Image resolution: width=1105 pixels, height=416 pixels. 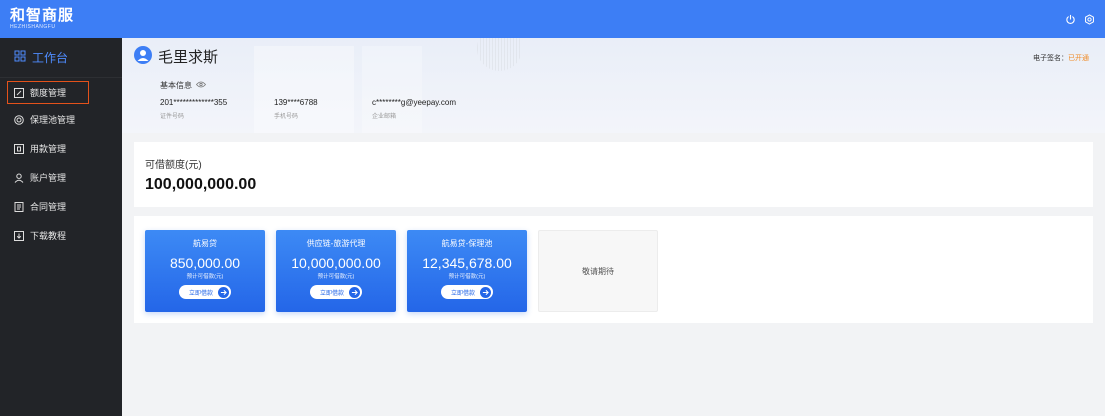 I want to click on coming-soon-label: 敬请期待, so click(x=598, y=271).